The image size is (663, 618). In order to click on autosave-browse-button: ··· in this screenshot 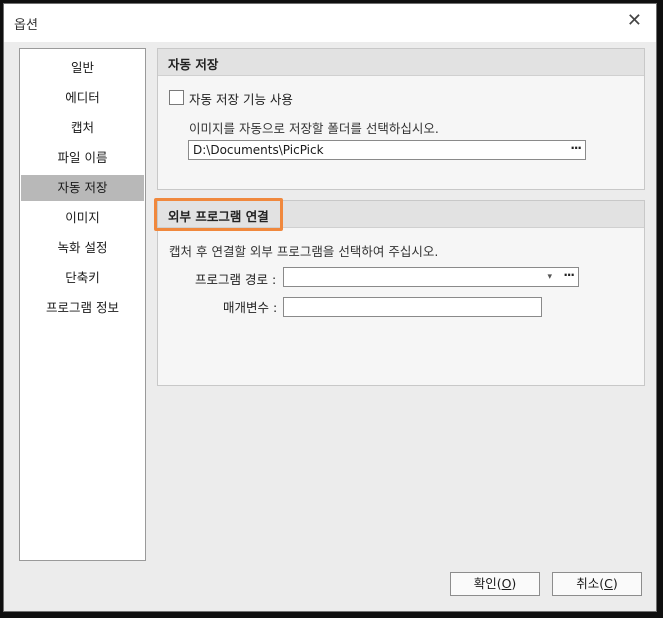, I will do `click(576, 148)`.